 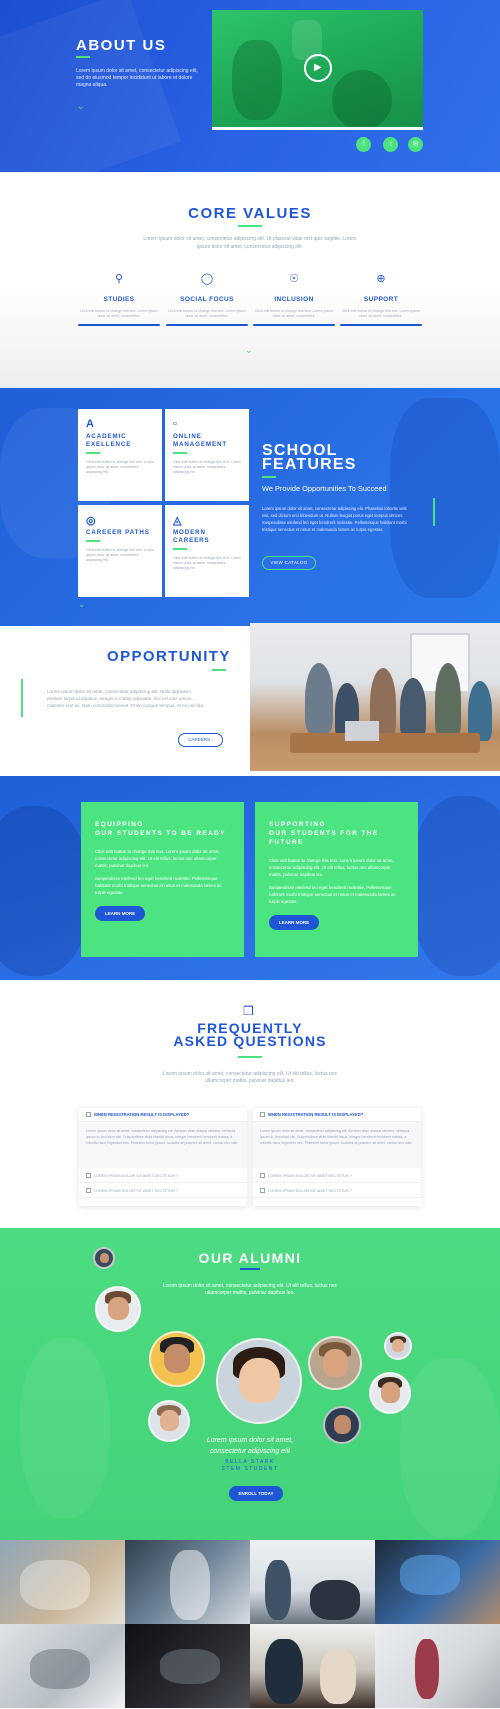 I want to click on about-title: ABOUT US, so click(x=121, y=45).